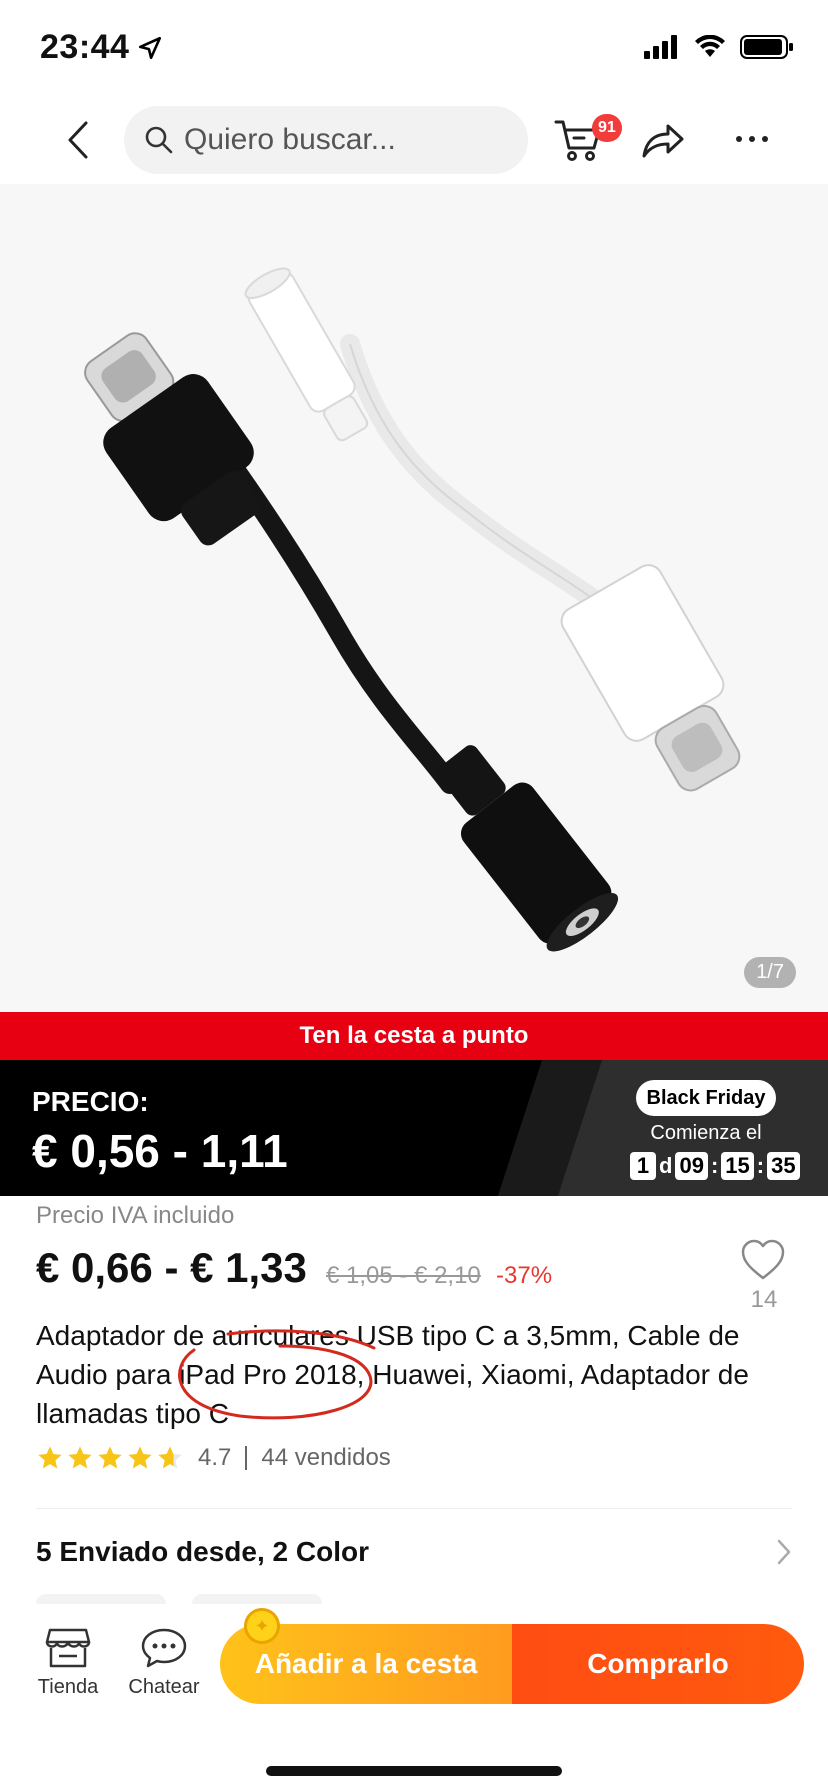 Image resolution: width=828 pixels, height=1791 pixels. Describe the element at coordinates (770, 972) in the screenshot. I see `image-counter: 1/7` at that location.